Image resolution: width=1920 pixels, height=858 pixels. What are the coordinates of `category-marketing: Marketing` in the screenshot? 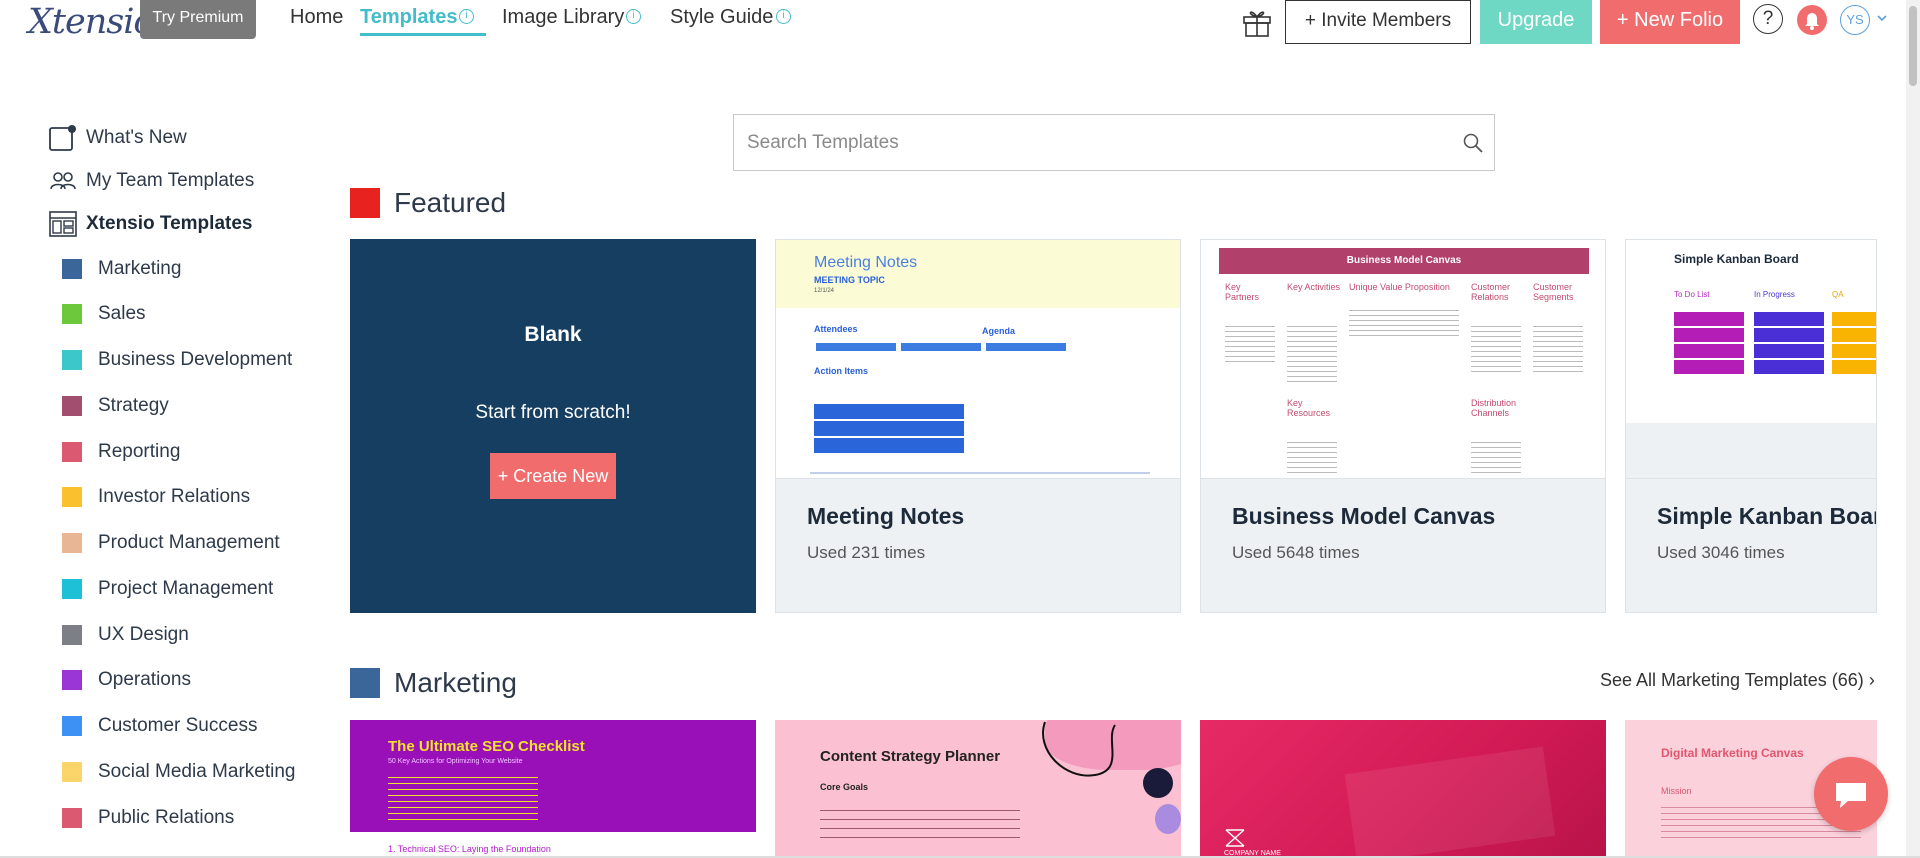 It's located at (121, 269).